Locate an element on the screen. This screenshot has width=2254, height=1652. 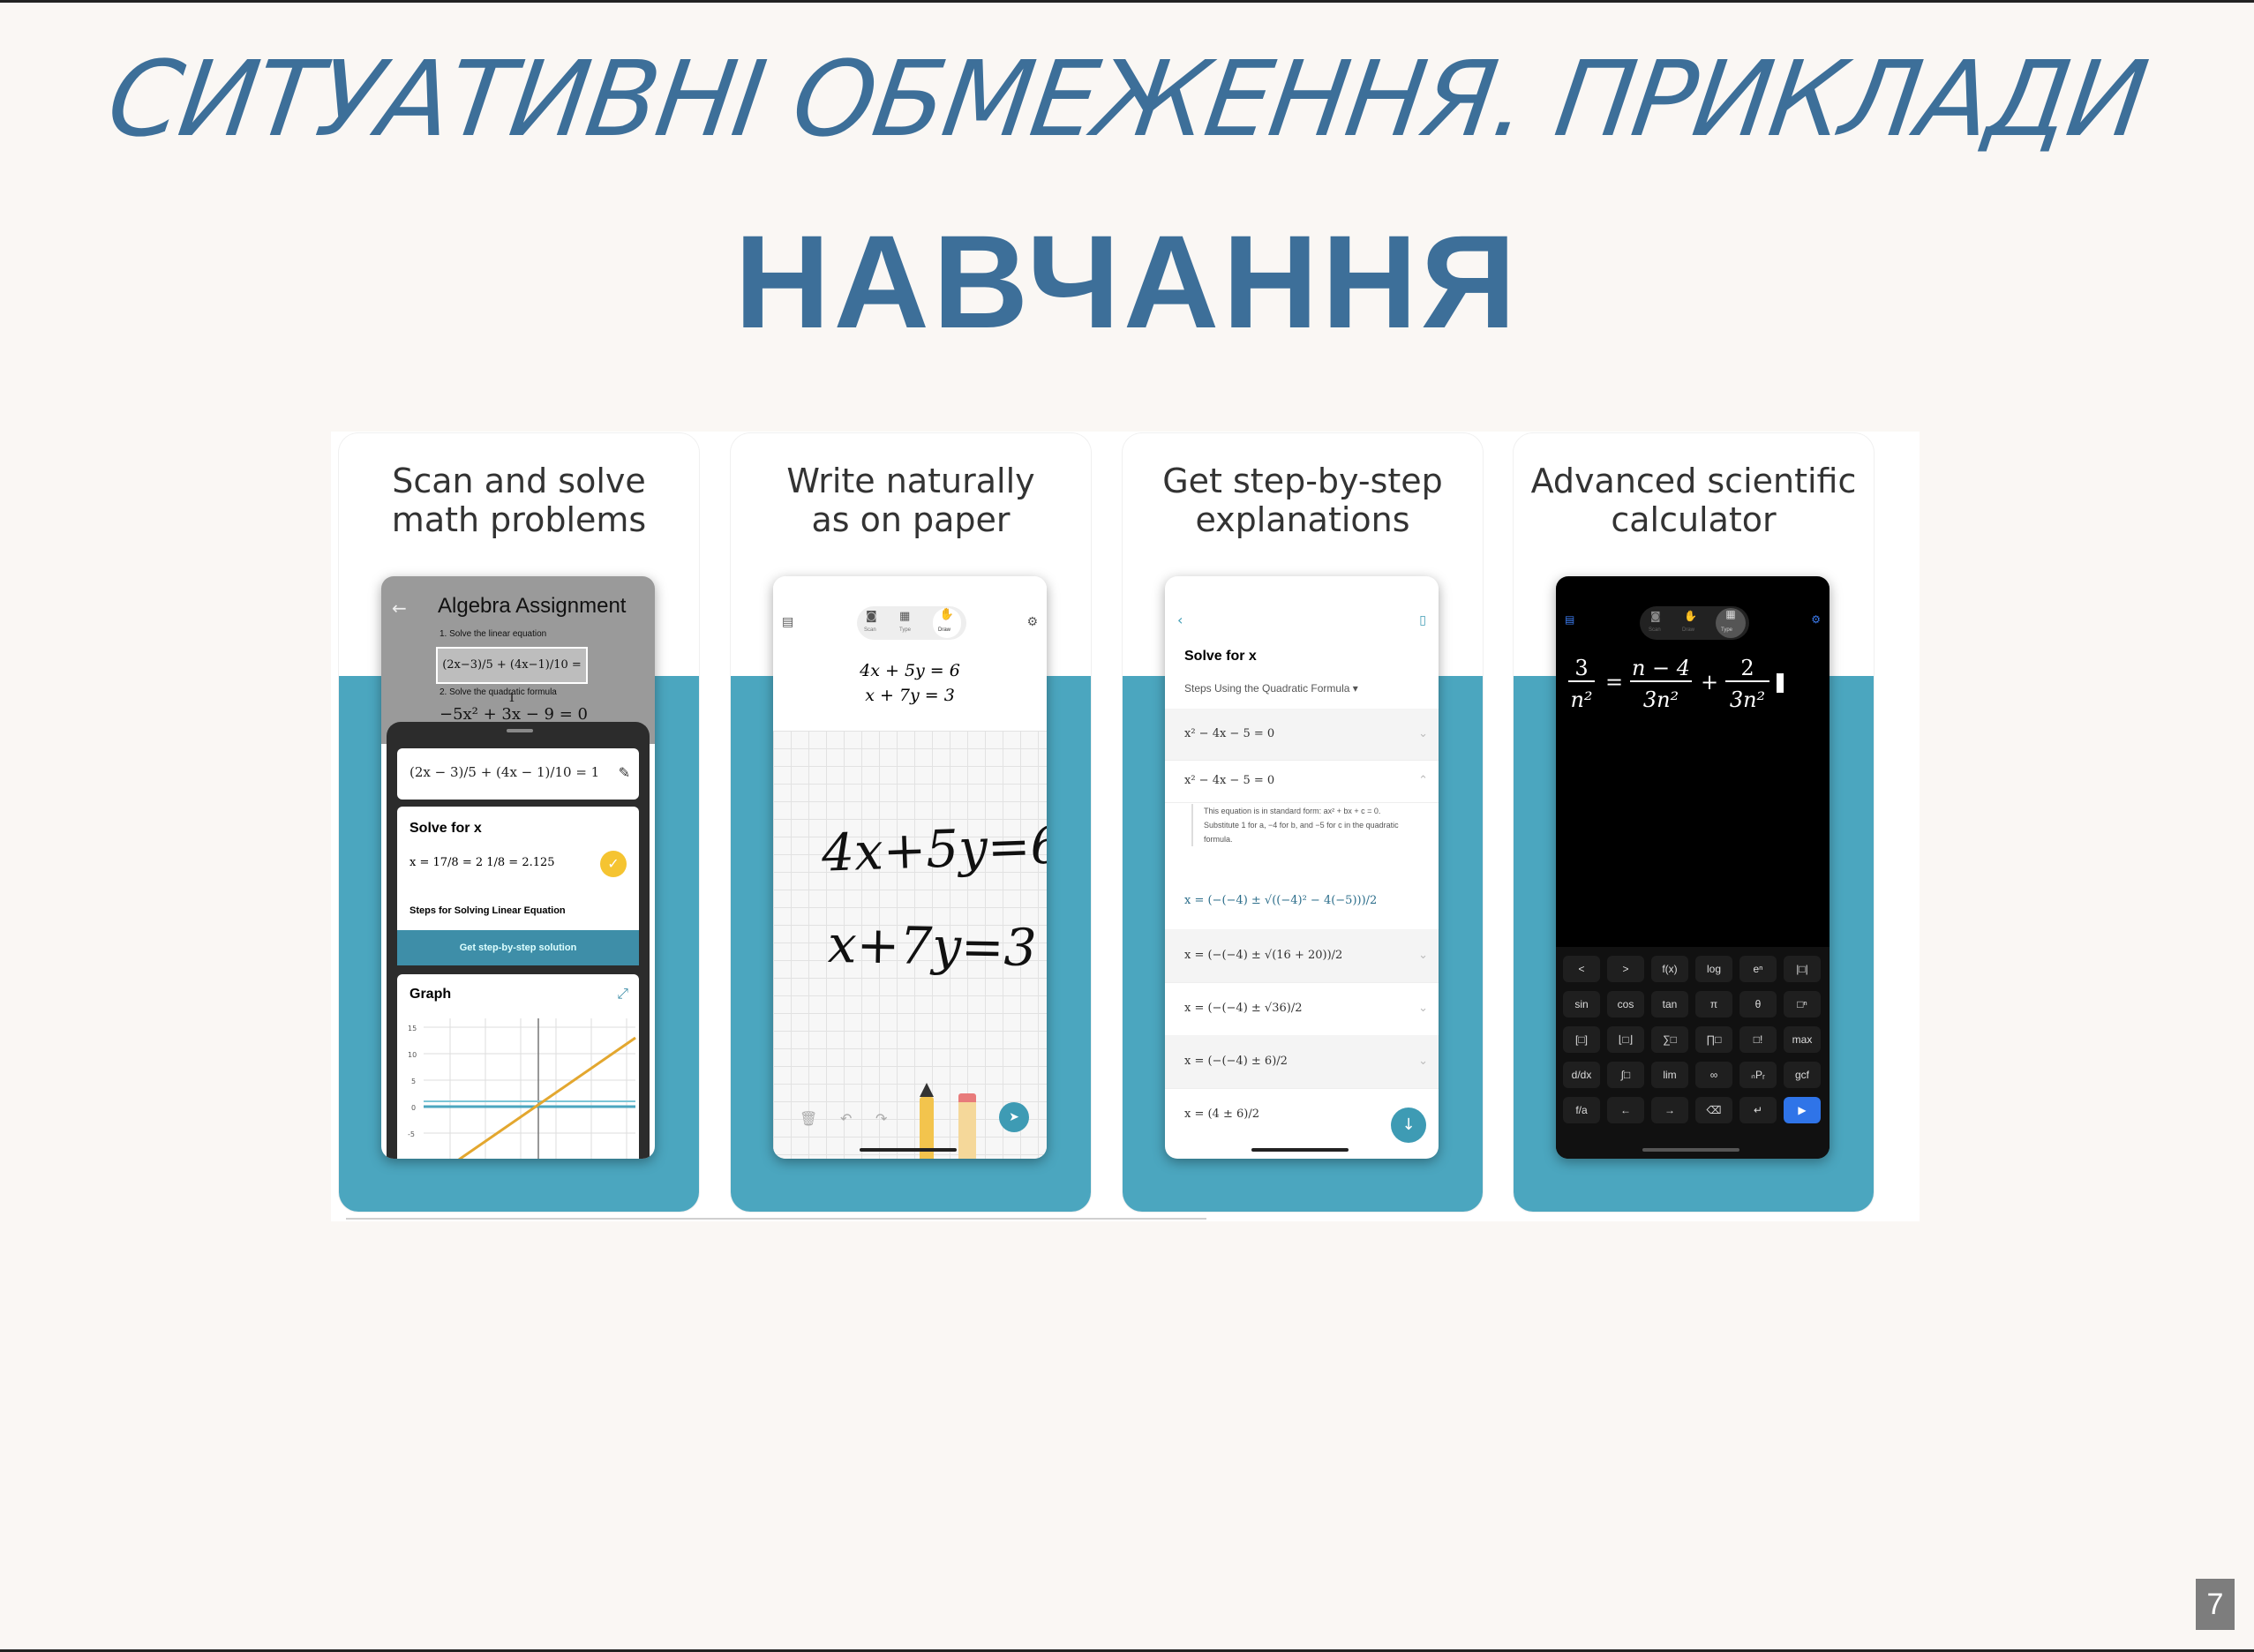
graph-tick: 0 is located at coordinates (413, 1108).